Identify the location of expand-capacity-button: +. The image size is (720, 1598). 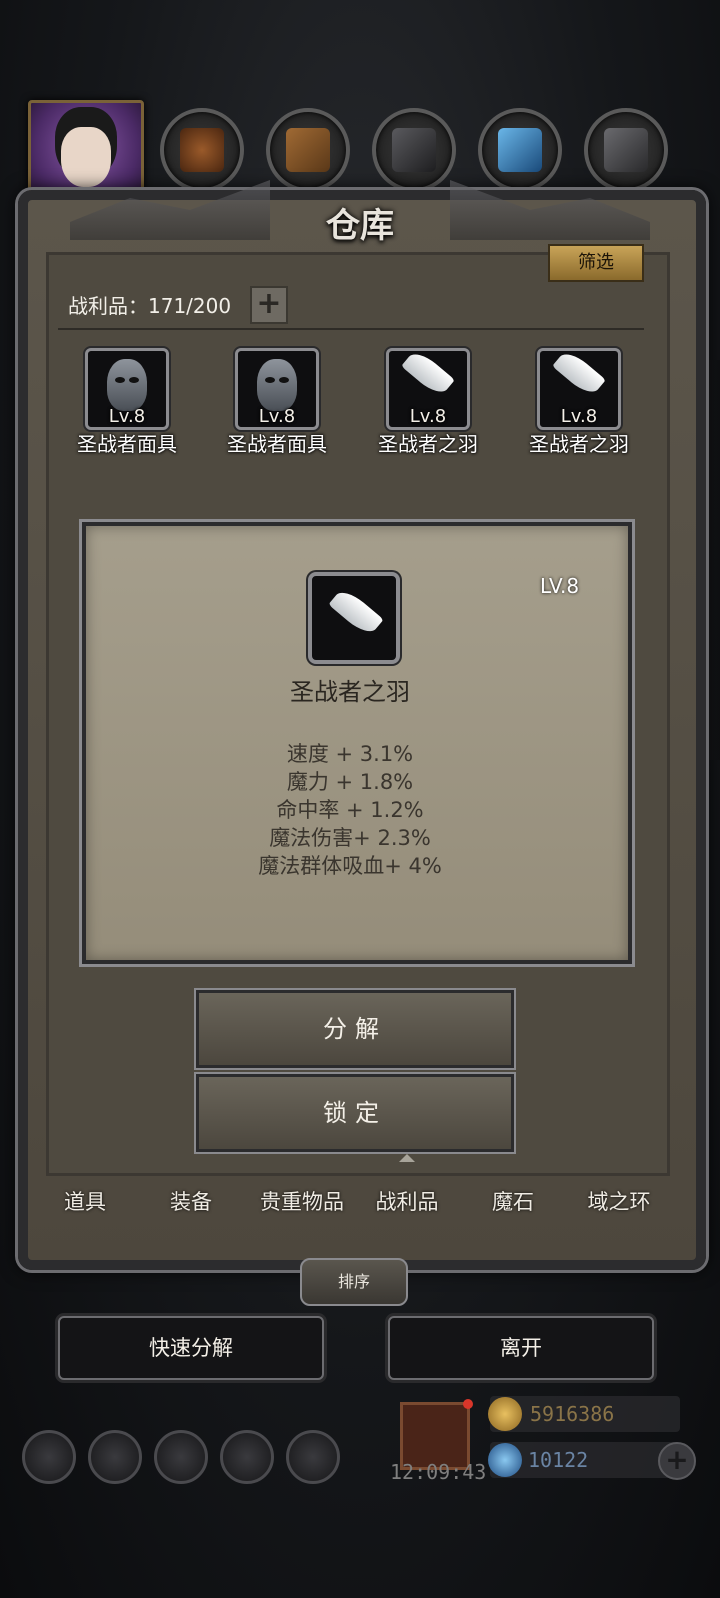
(269, 305).